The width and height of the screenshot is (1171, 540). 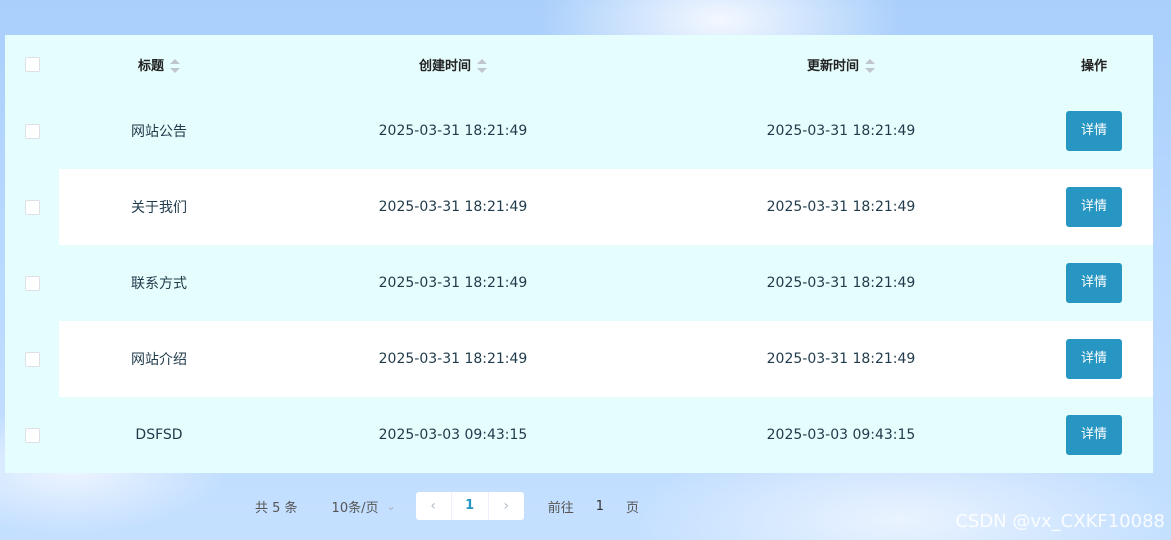 I want to click on header-title: 标题, so click(x=159, y=64).